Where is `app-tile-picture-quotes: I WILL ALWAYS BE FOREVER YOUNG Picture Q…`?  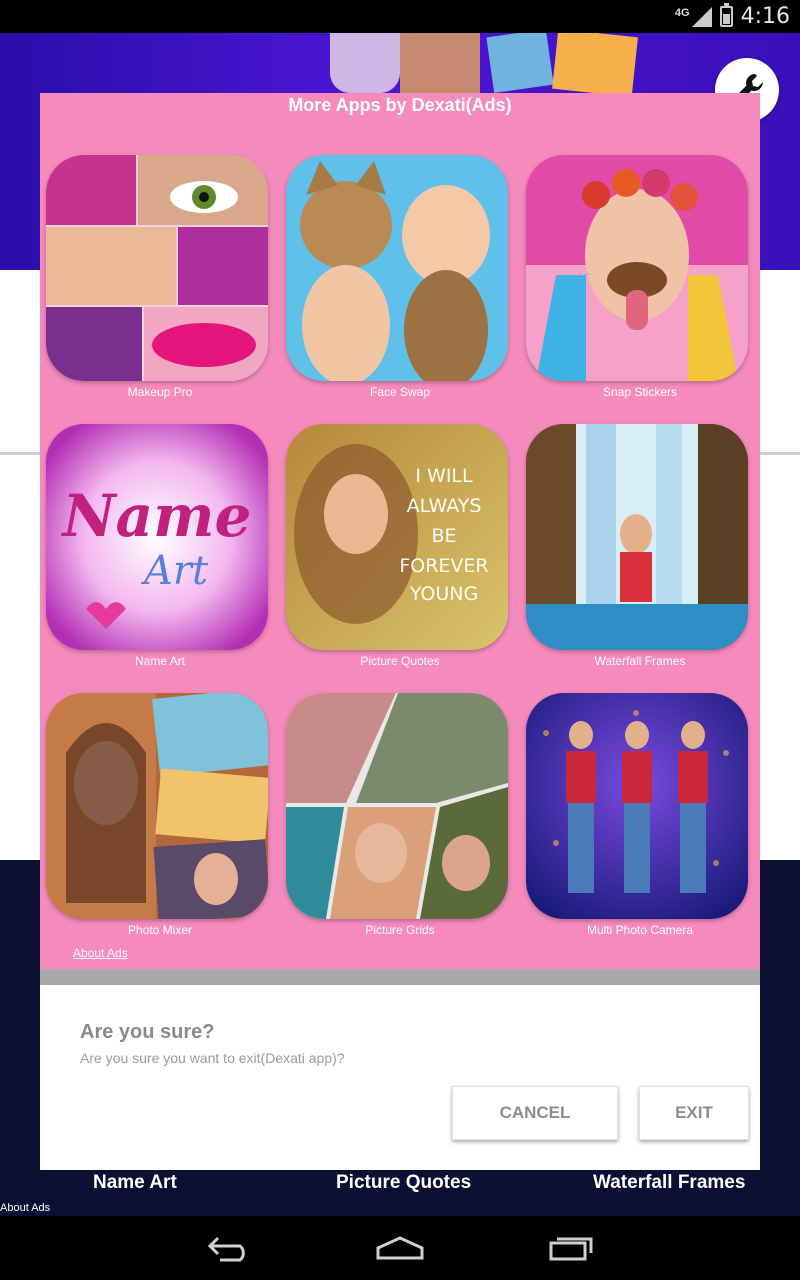
app-tile-picture-quotes: I WILL ALWAYS BE FOREVER YOUNG Picture Q… is located at coordinates (400, 559).